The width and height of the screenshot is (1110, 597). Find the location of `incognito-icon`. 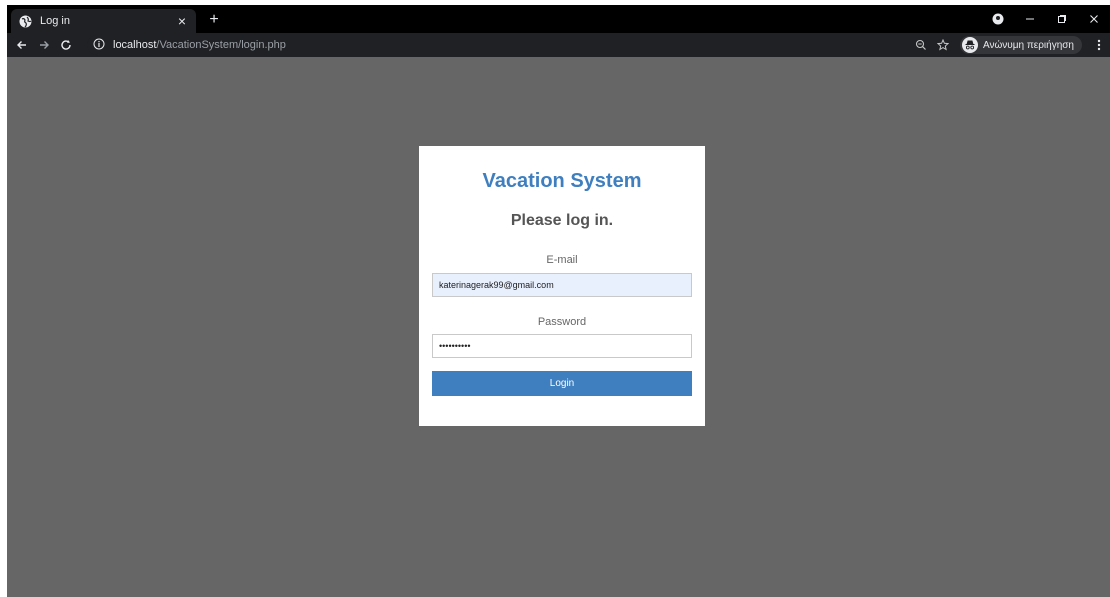

incognito-icon is located at coordinates (970, 45).